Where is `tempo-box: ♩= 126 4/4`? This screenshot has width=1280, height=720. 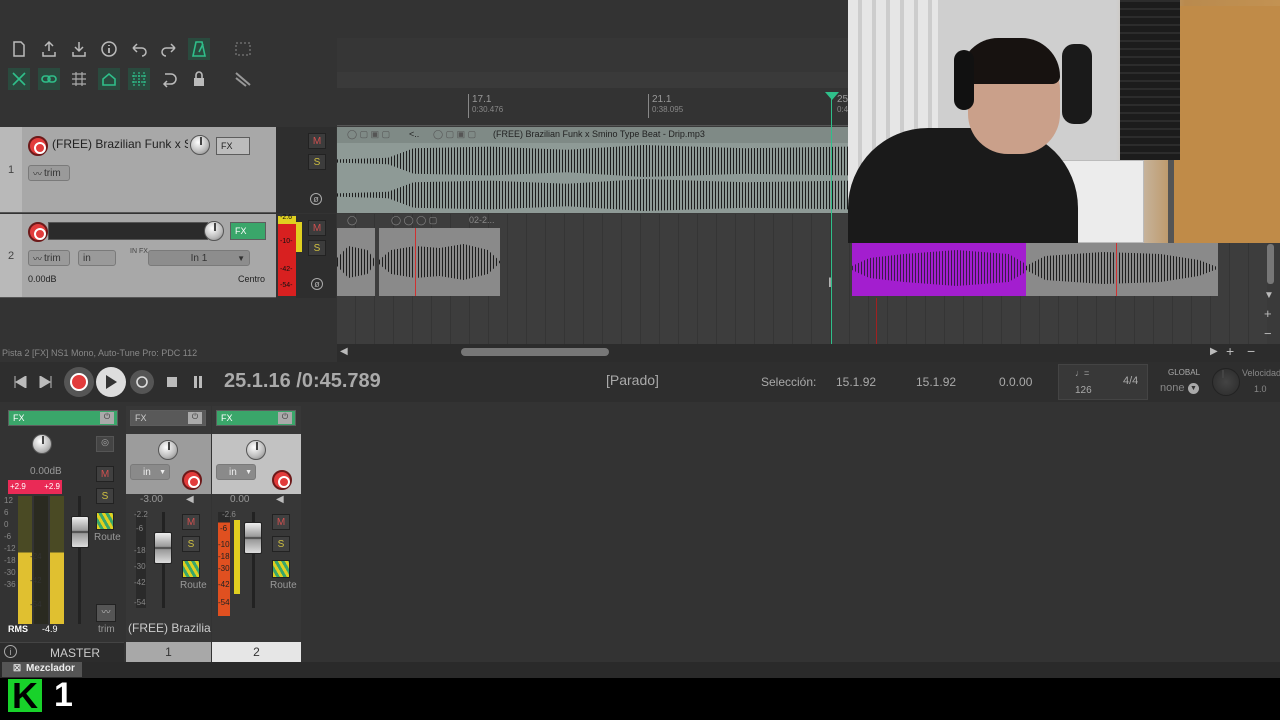
tempo-box: ♩= 126 4/4 is located at coordinates (1103, 382).